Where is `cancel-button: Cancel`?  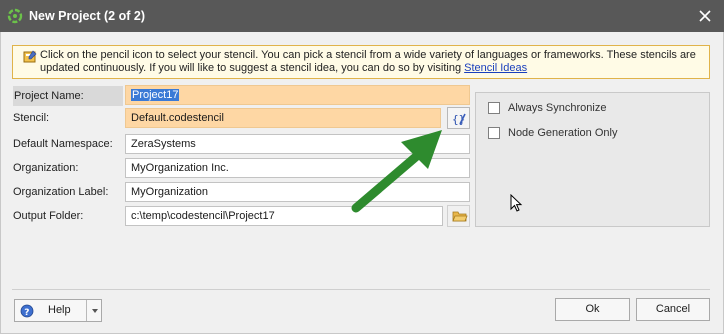
cancel-button: Cancel is located at coordinates (673, 309).